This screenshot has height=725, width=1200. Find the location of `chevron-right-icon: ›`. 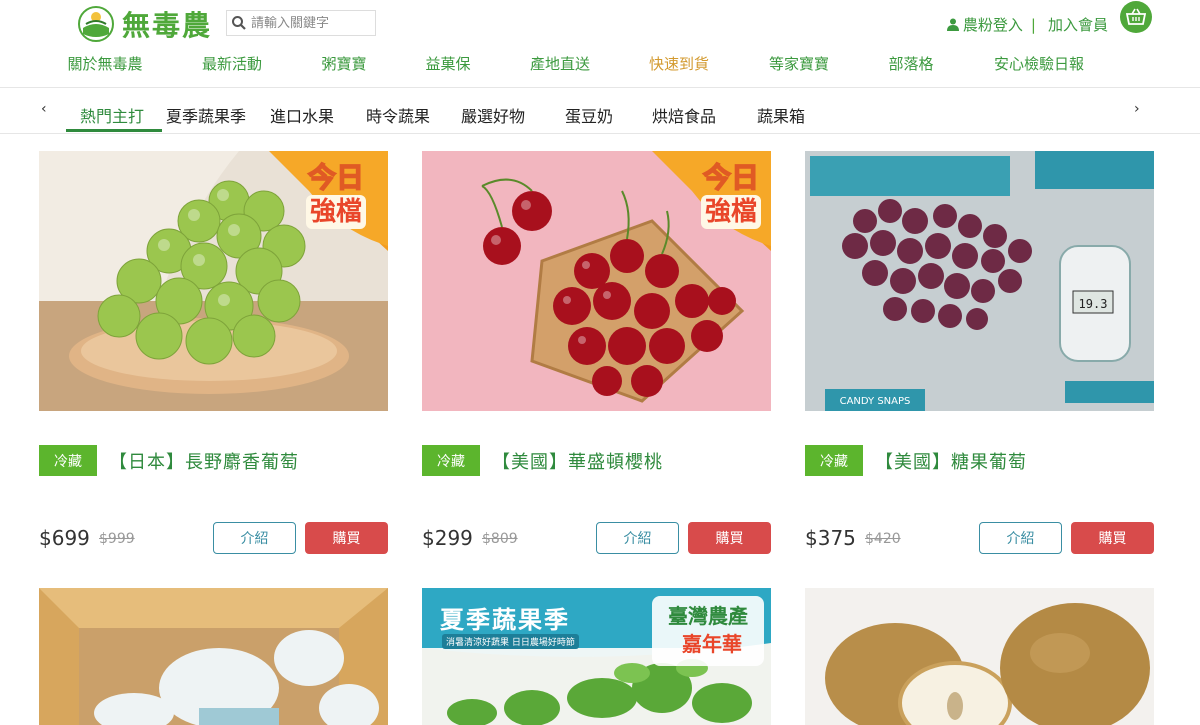

chevron-right-icon: › is located at coordinates (1137, 109).